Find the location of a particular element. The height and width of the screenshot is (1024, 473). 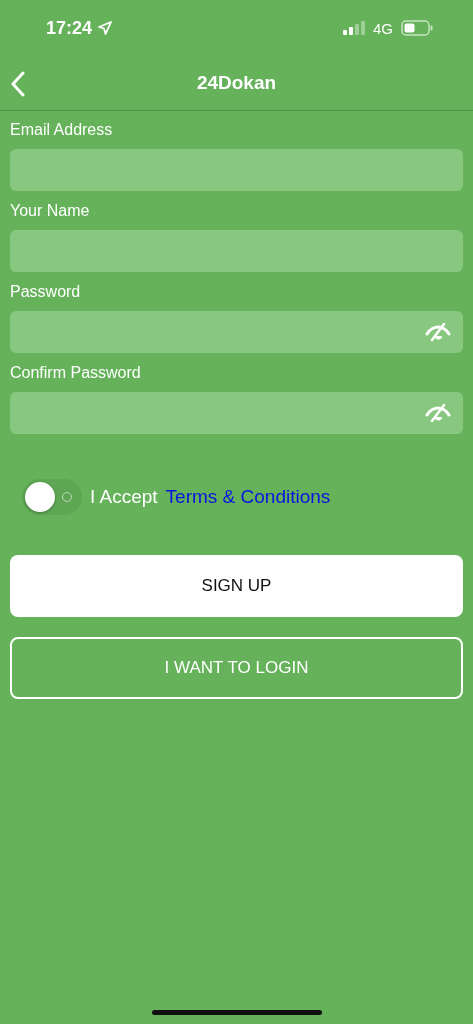

field-label: Your Name is located at coordinates (50, 211).